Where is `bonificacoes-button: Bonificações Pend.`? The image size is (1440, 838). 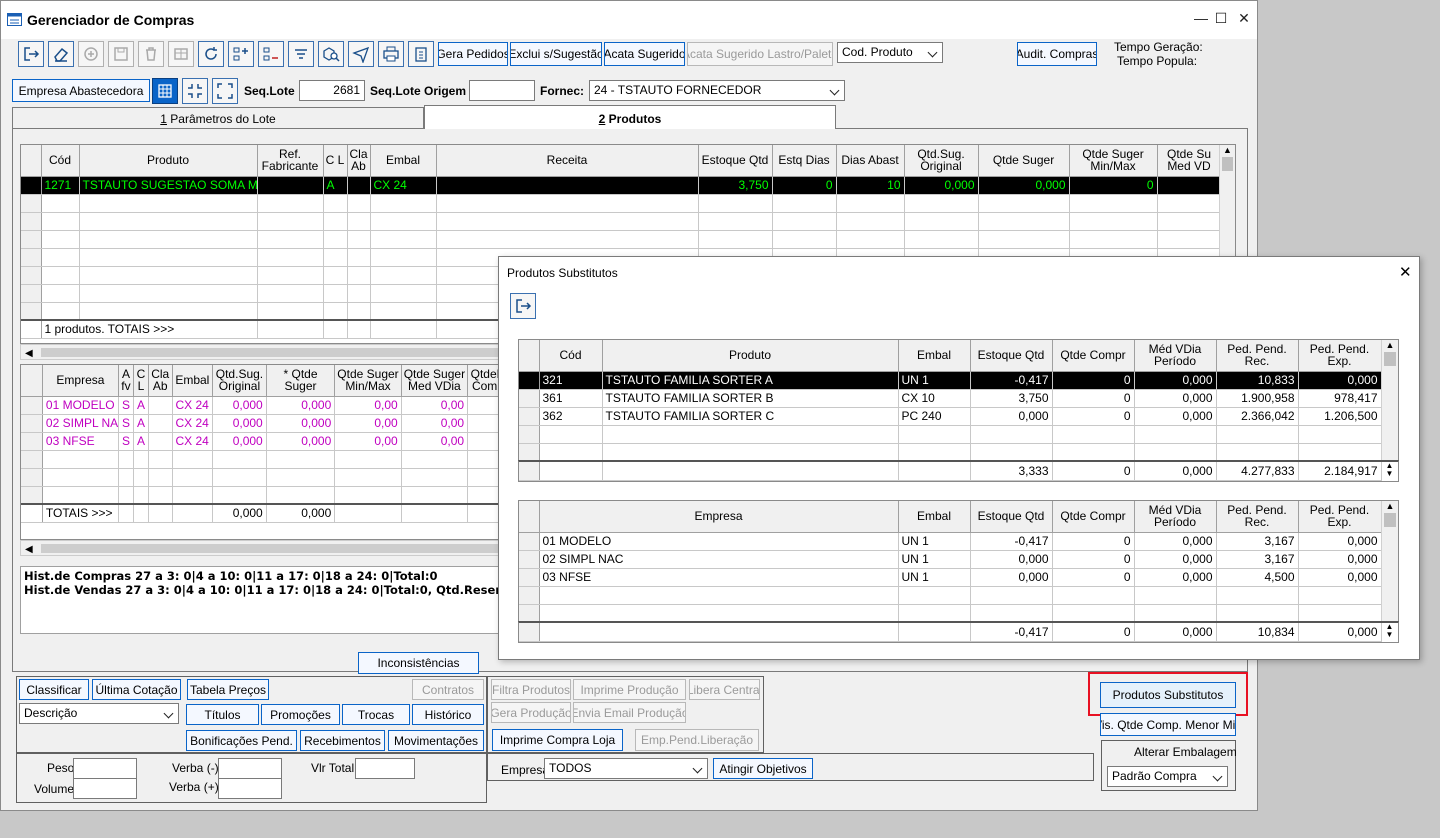 bonificacoes-button: Bonificações Pend. is located at coordinates (241, 740).